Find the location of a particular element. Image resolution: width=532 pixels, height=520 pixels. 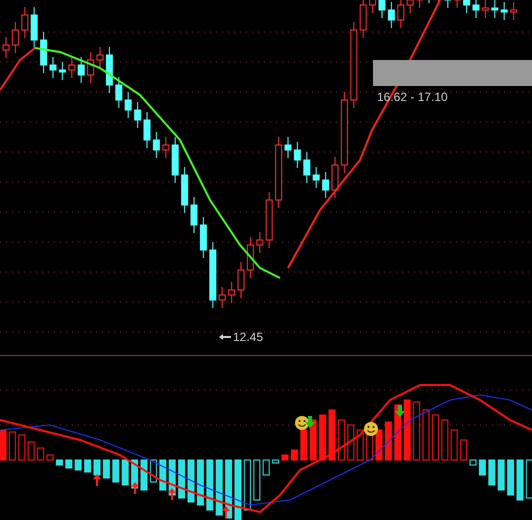

down-arrow-icon is located at coordinates (400, 411).